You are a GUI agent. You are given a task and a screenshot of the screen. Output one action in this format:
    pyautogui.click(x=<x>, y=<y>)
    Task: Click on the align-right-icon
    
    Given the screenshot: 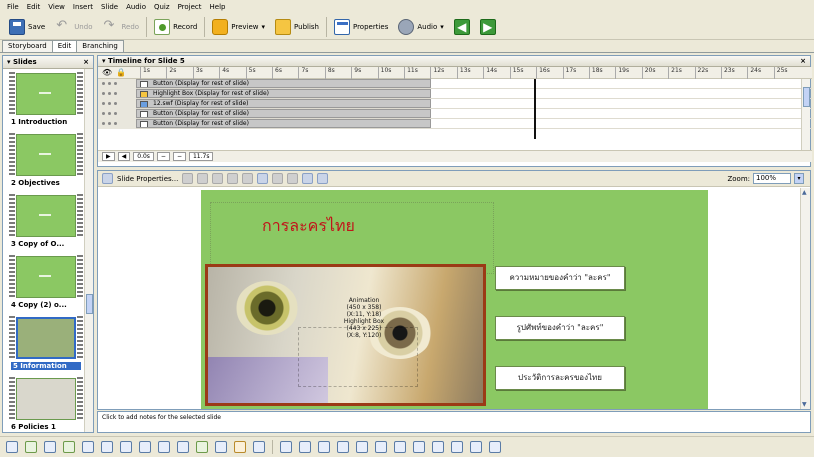 What is the action you would take?
    pyautogui.click(x=419, y=447)
    